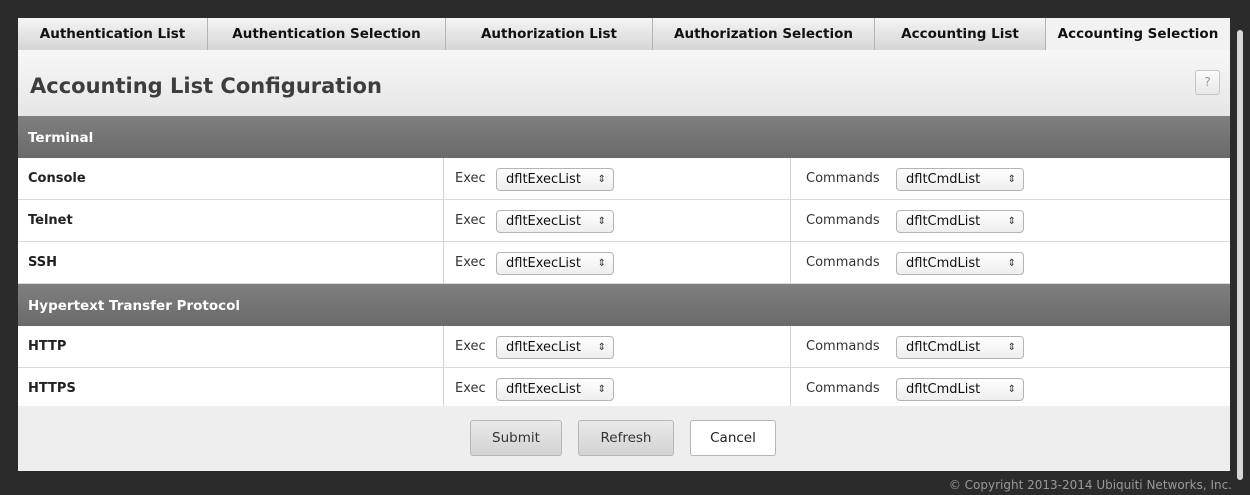 The height and width of the screenshot is (495, 1250). Describe the element at coordinates (52, 388) in the screenshot. I see `row-label: HTTPS` at that location.